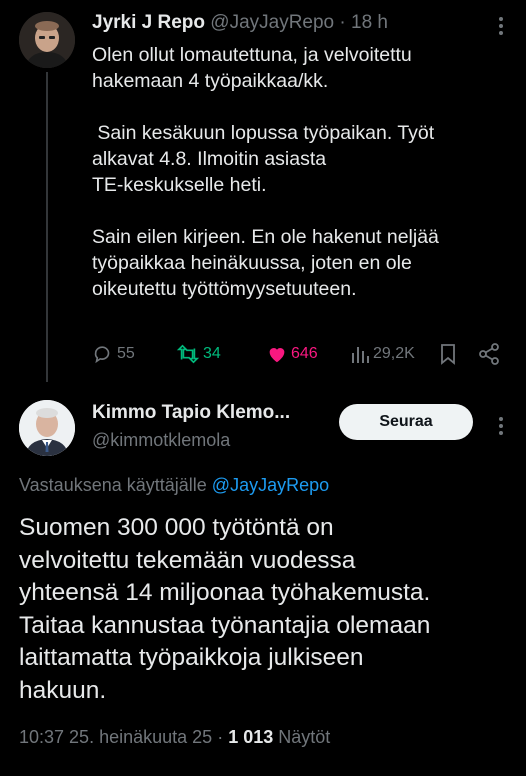  What do you see at coordinates (406, 422) in the screenshot?
I see `follow-button: Seuraa` at bounding box center [406, 422].